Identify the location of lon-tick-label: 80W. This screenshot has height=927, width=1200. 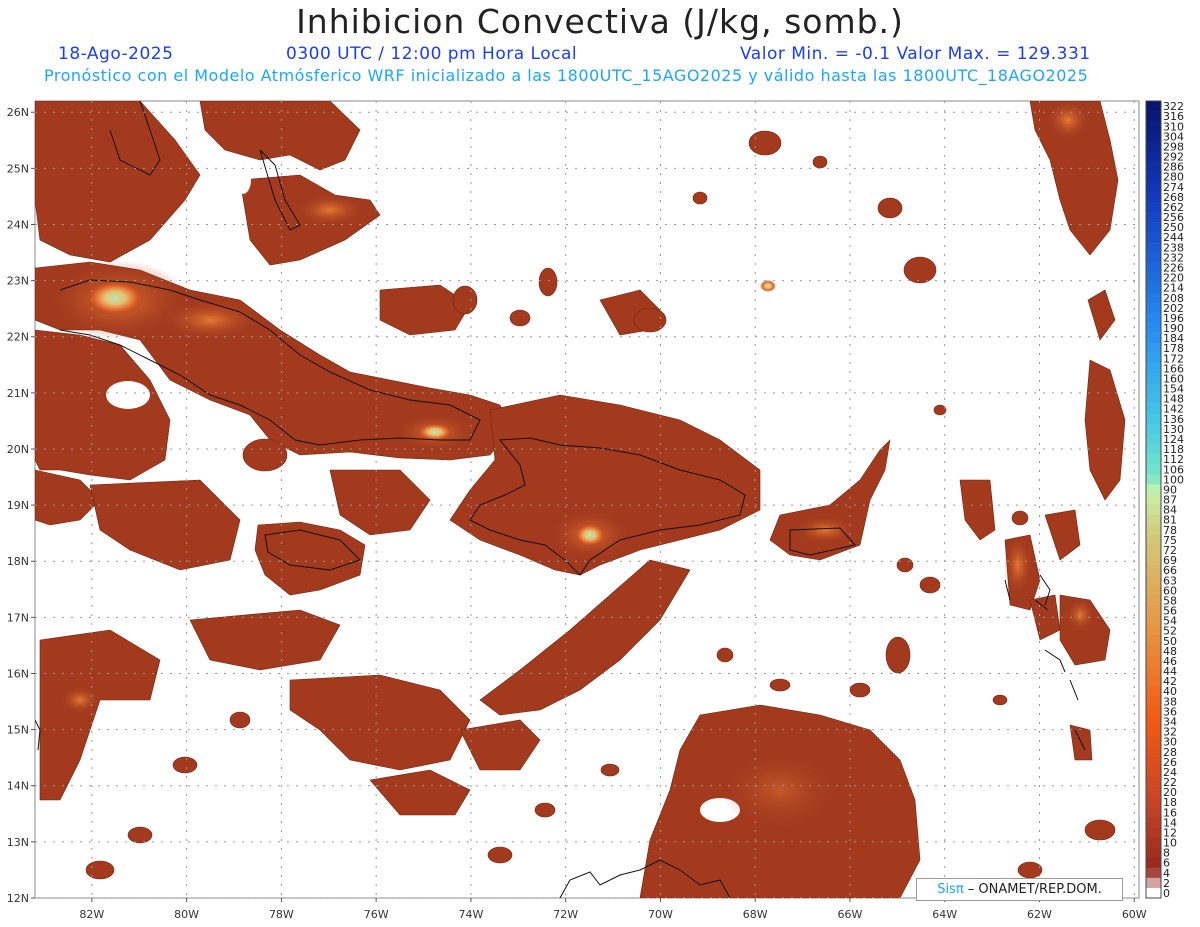
(186, 914).